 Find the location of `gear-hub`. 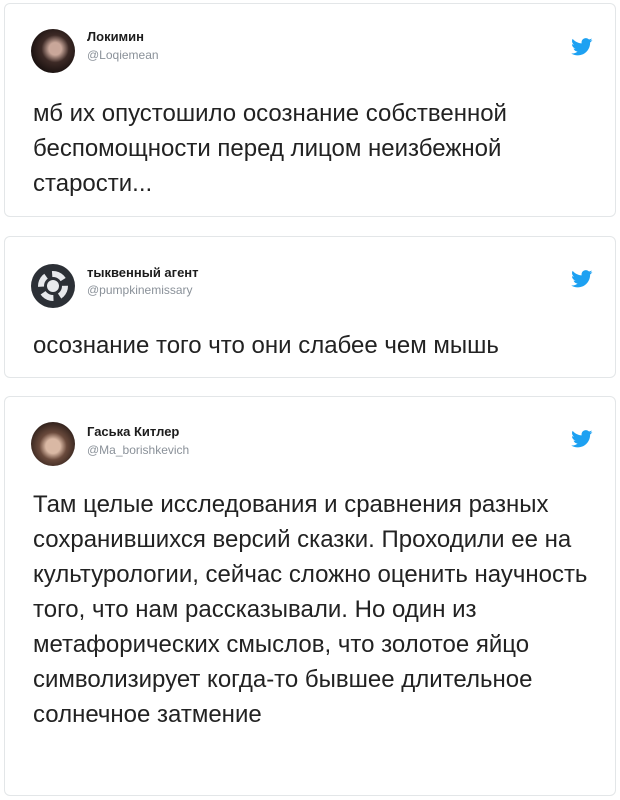

gear-hub is located at coordinates (53, 286).